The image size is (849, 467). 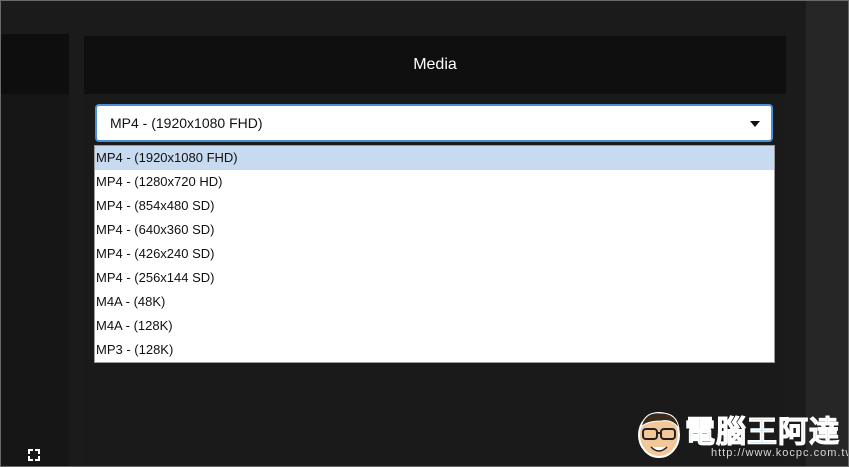 What do you see at coordinates (762, 433) in the screenshot?
I see `watermark-title: 電腦王阿達` at bounding box center [762, 433].